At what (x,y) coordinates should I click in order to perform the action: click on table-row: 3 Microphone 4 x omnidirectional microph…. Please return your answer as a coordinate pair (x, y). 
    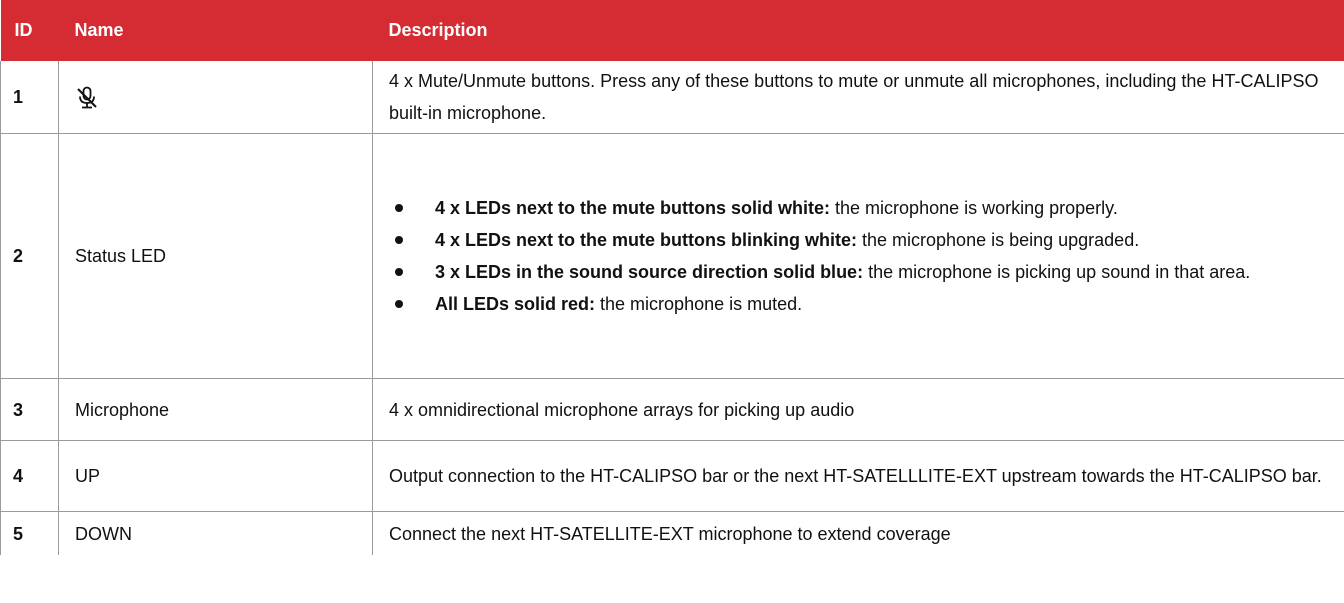
    Looking at the image, I should click on (672, 409).